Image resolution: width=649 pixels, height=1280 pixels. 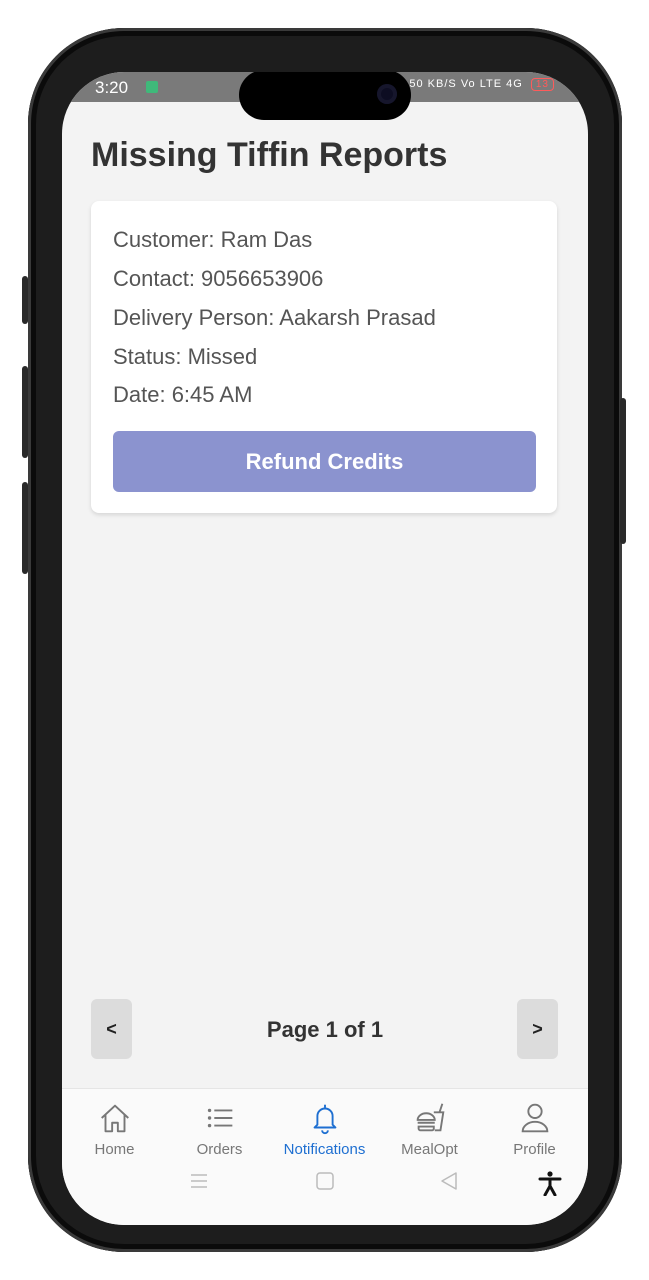 I want to click on tab-orders: Orders, so click(x=219, y=1128).